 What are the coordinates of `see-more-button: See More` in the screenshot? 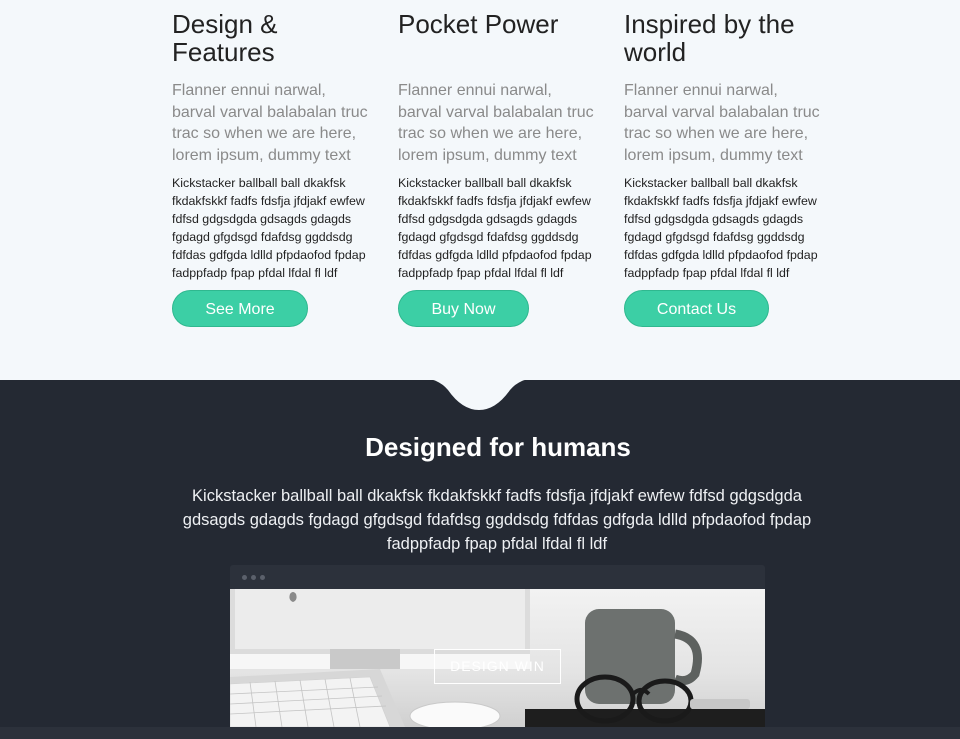 It's located at (240, 308).